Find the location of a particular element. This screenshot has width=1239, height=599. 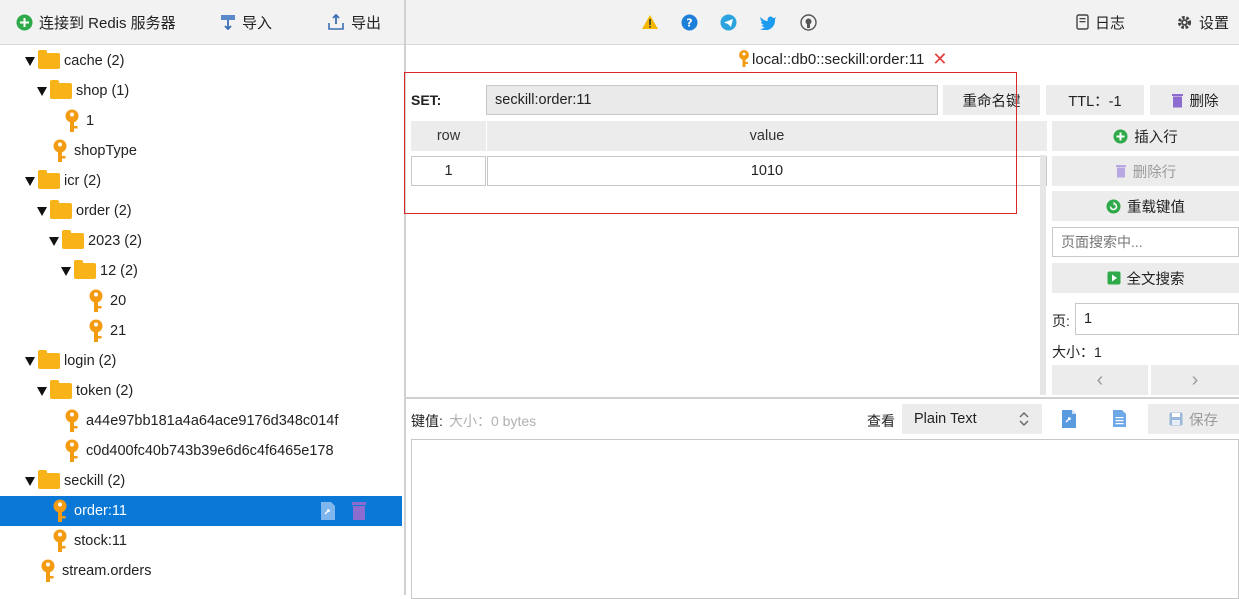

tree-item-label: shopType is located at coordinates (105, 151).